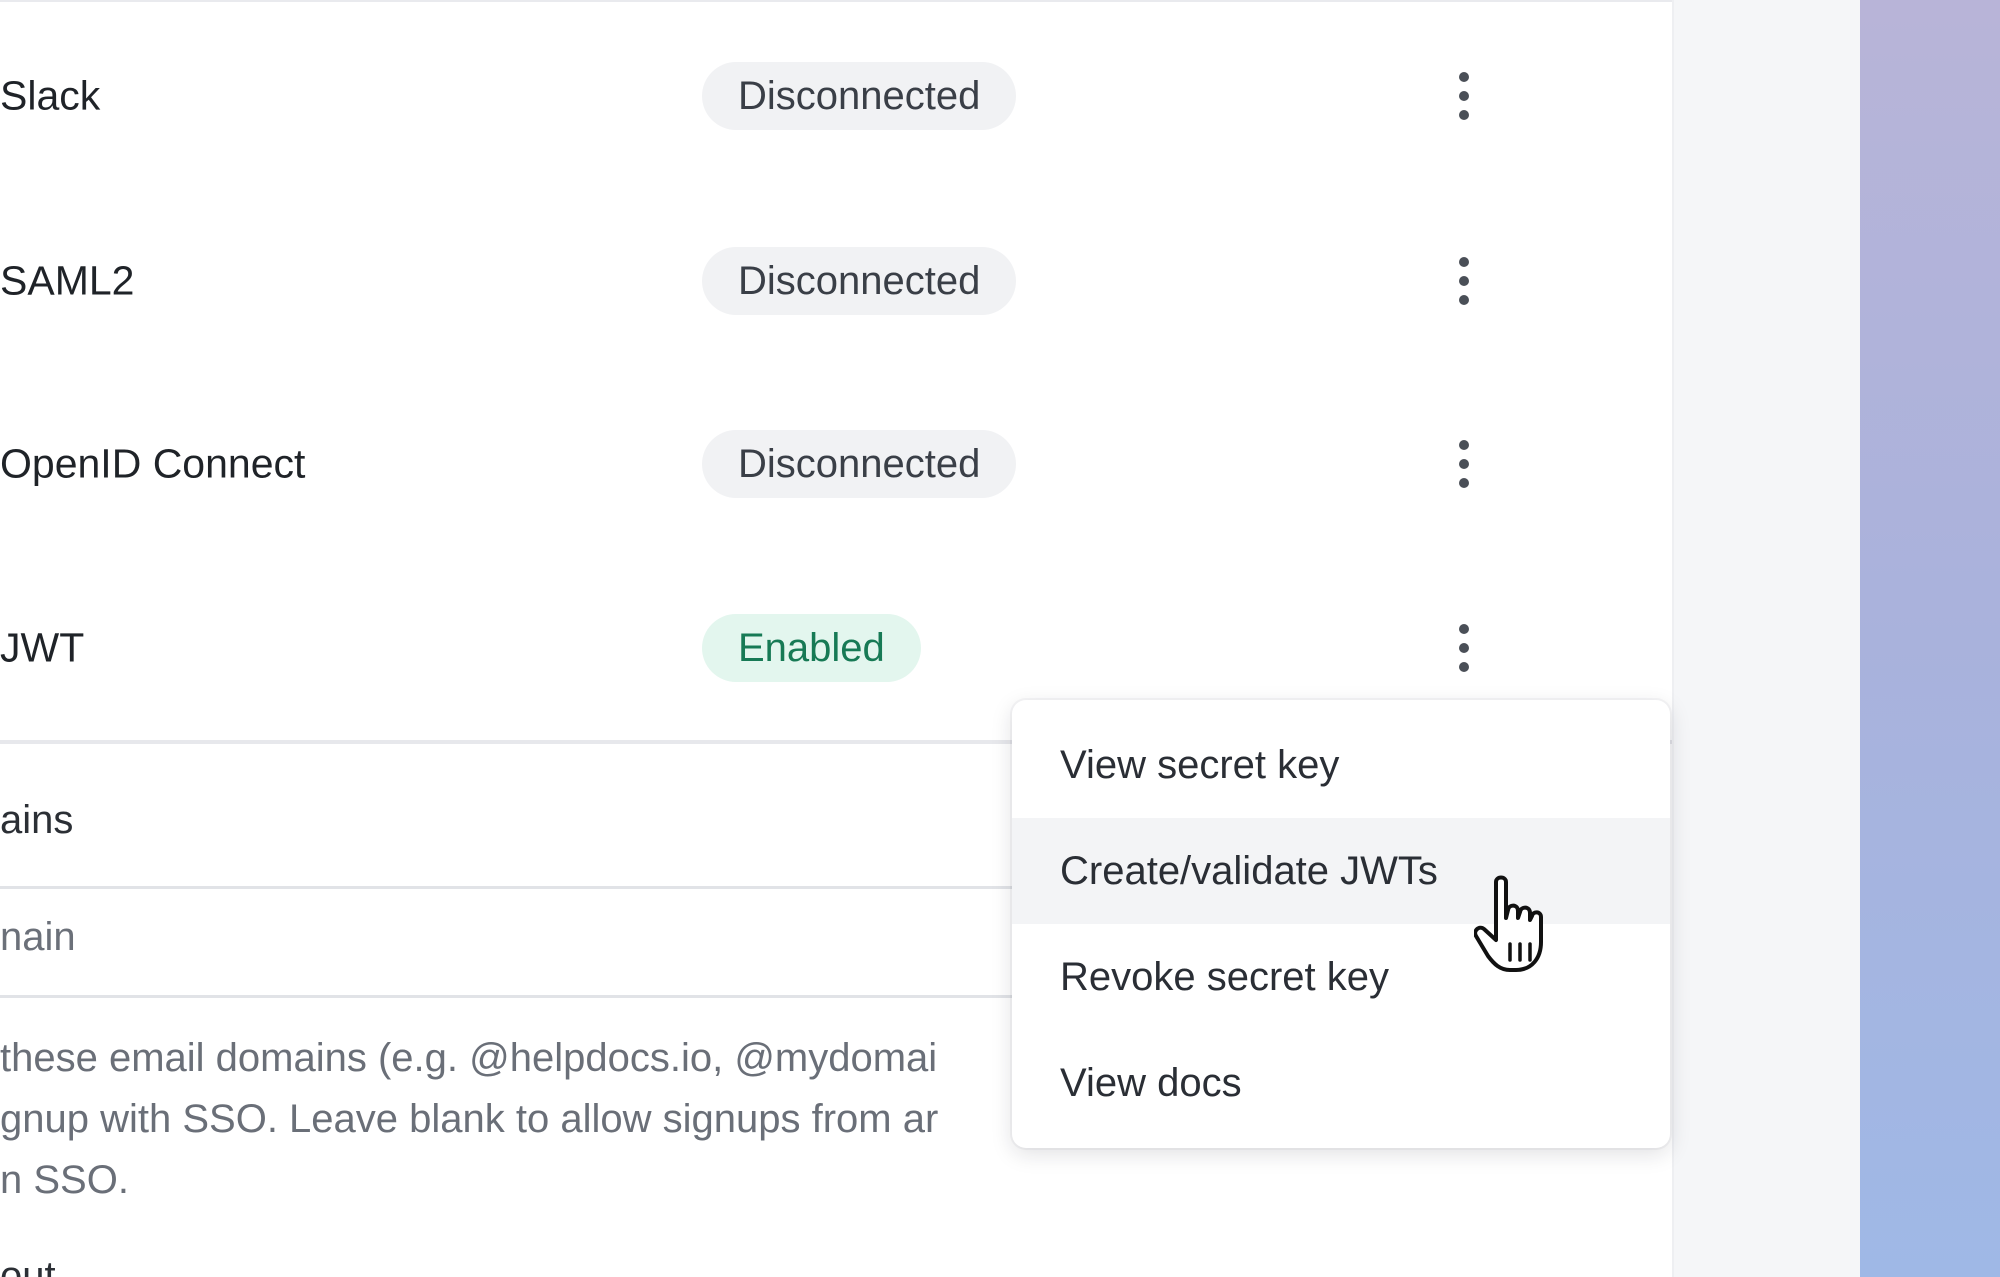 This screenshot has width=2000, height=1277. Describe the element at coordinates (1341, 1083) in the screenshot. I see `menu-item-view-docs: View docs` at that location.